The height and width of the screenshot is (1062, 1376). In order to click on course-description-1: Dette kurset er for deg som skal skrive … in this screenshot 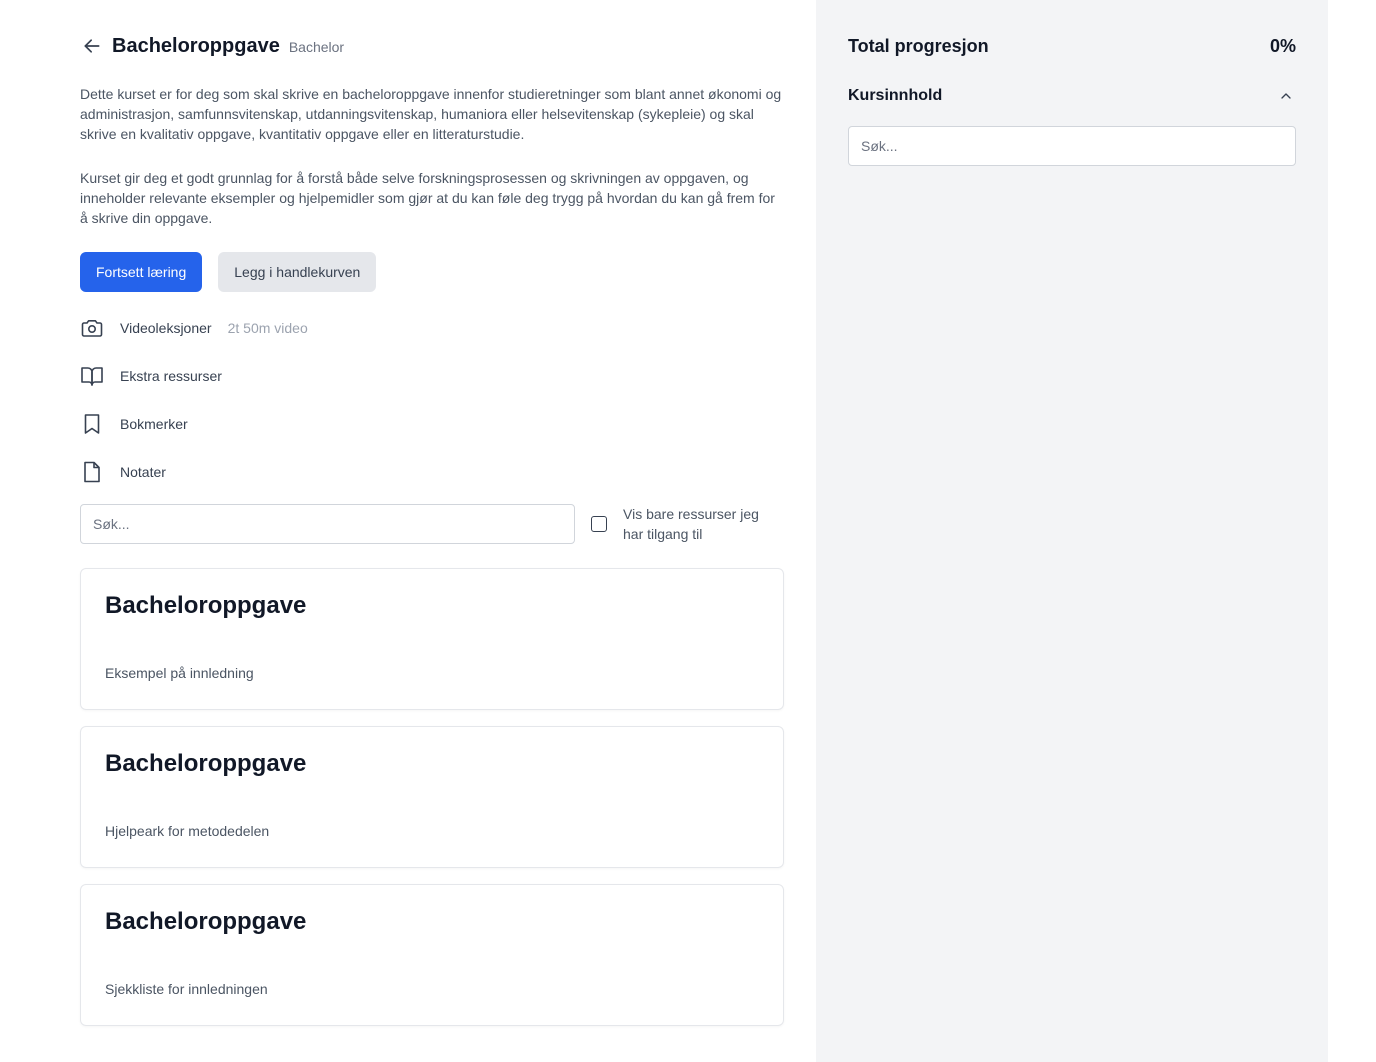, I will do `click(431, 114)`.